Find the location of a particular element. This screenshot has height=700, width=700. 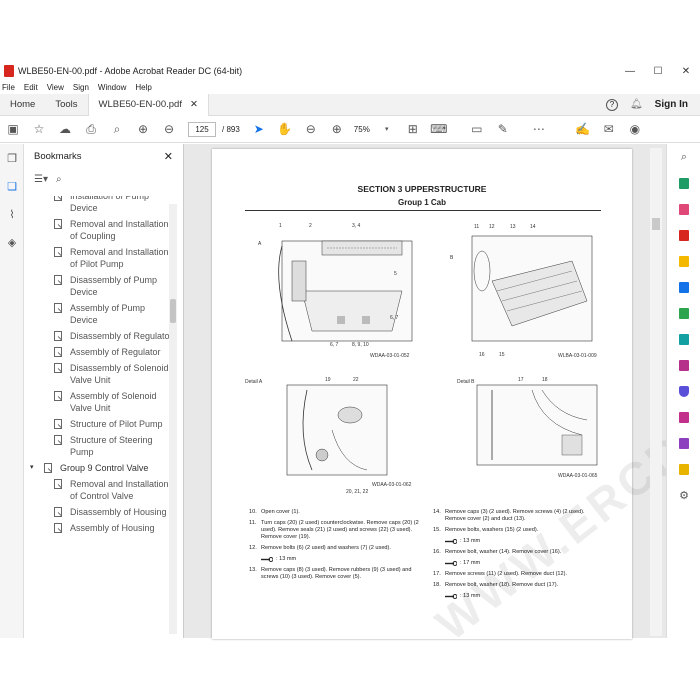

bookmark-item: Installation of Pump Device is located at coordinates (99, 205).